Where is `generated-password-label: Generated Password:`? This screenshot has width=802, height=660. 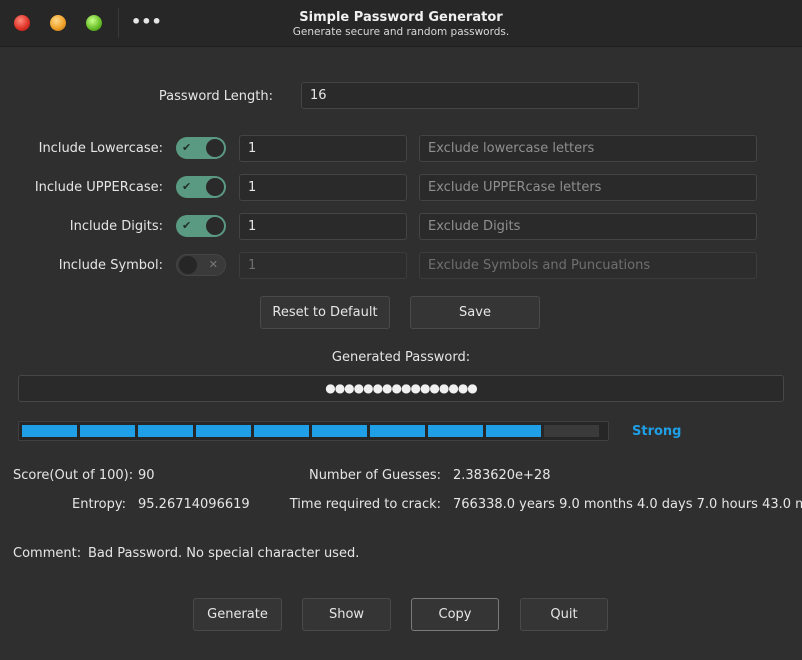
generated-password-label: Generated Password: is located at coordinates (401, 357).